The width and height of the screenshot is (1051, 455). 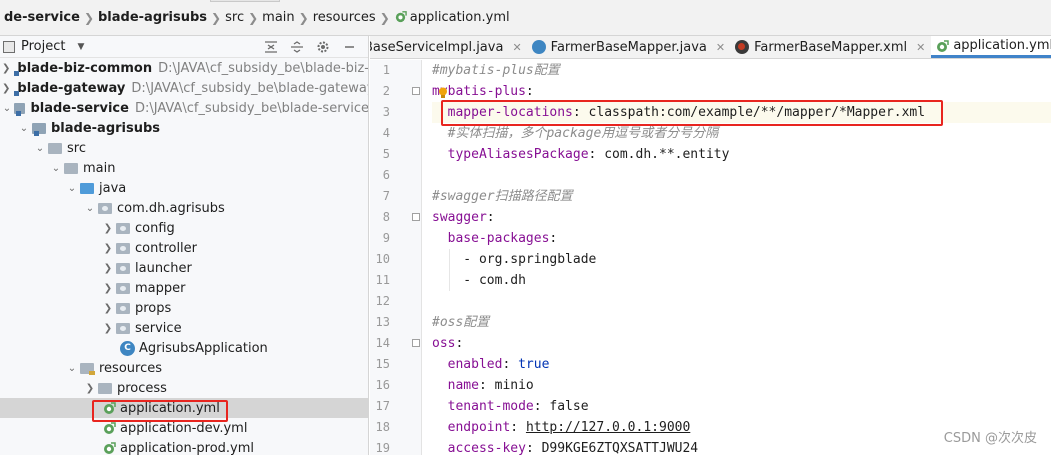 What do you see at coordinates (741, 217) in the screenshot?
I see `code-line: swagger:` at bounding box center [741, 217].